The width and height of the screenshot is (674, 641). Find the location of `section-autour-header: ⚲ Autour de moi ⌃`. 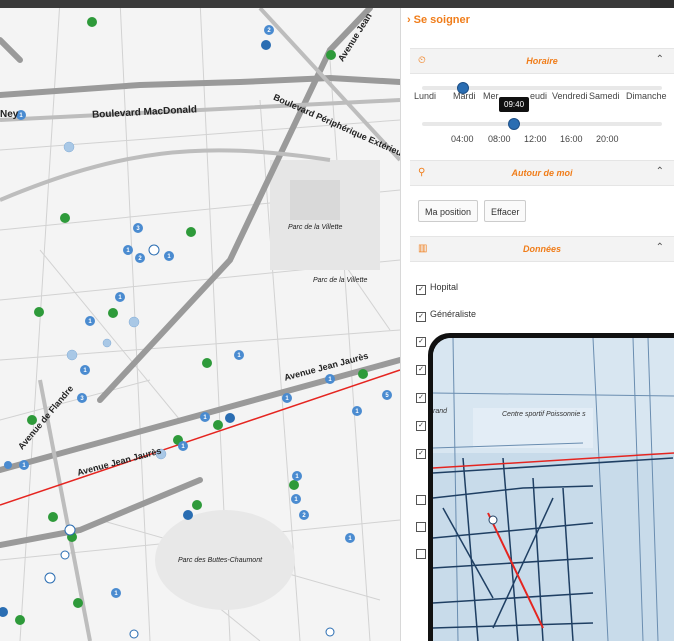

section-autour-header: ⚲ Autour de moi ⌃ is located at coordinates (542, 173).